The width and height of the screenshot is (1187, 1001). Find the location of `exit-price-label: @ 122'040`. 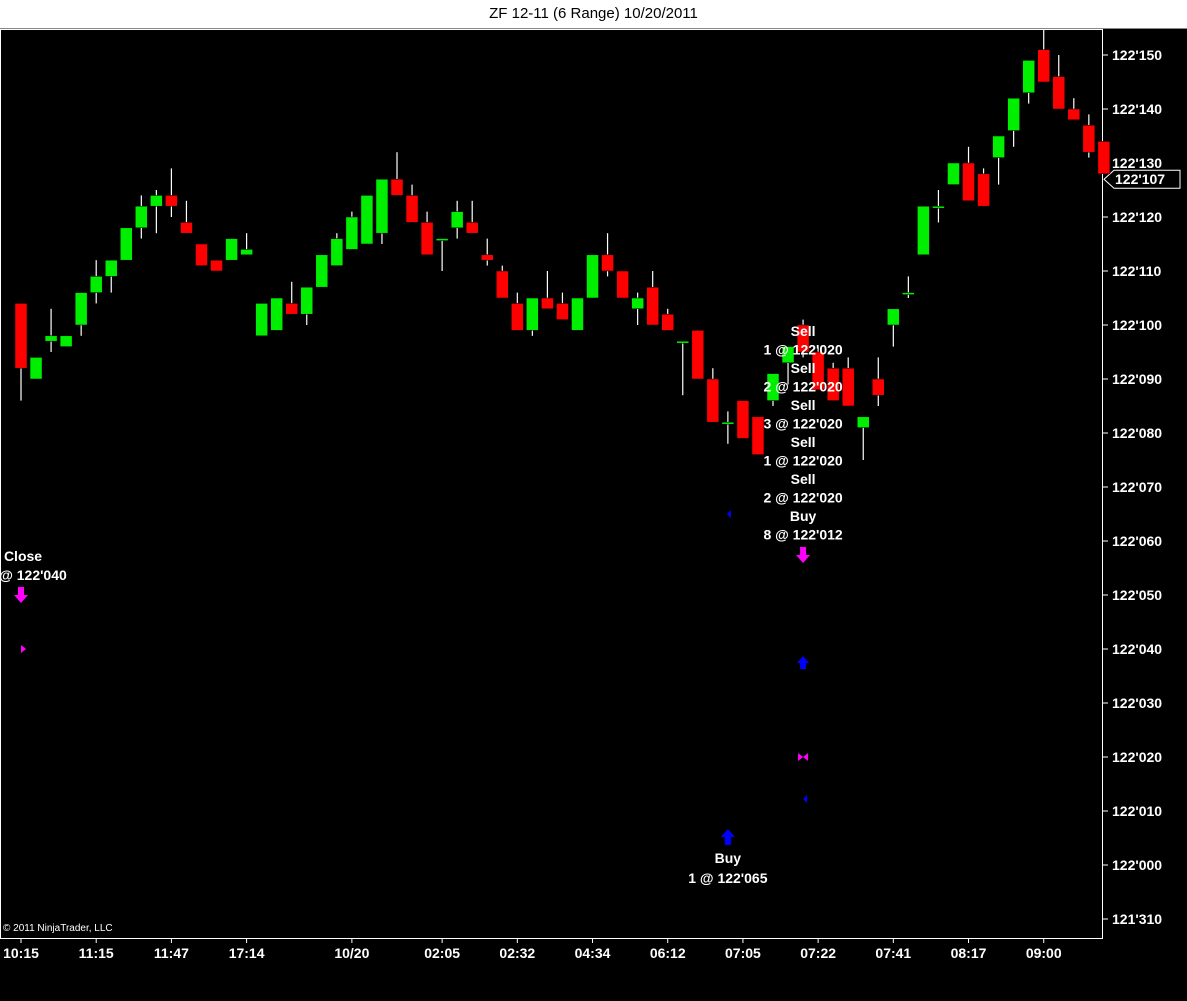

exit-price-label: @ 122'040 is located at coordinates (33, 575).